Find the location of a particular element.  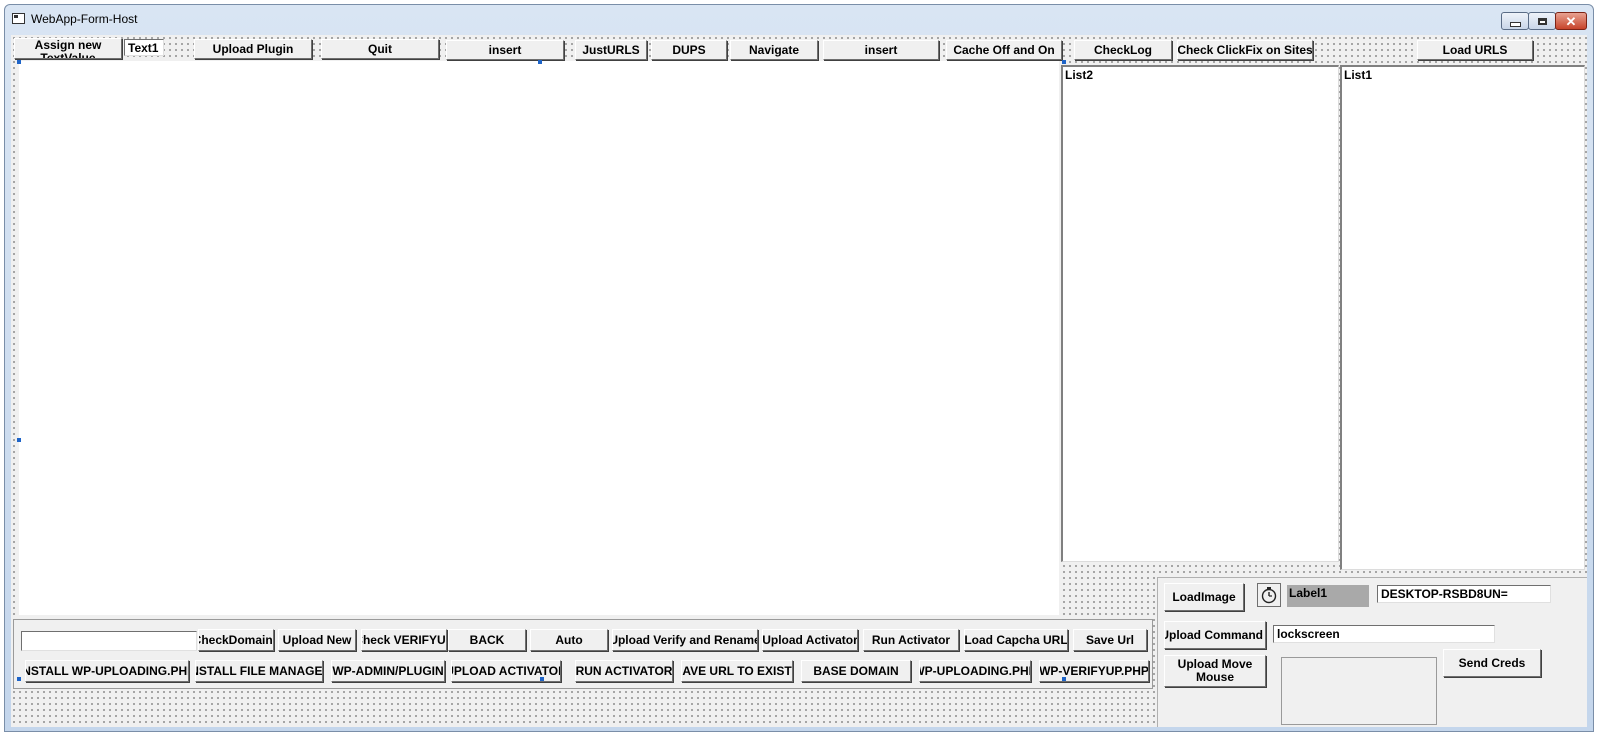

window-title: WebApp-Form-Host is located at coordinates (84, 19).